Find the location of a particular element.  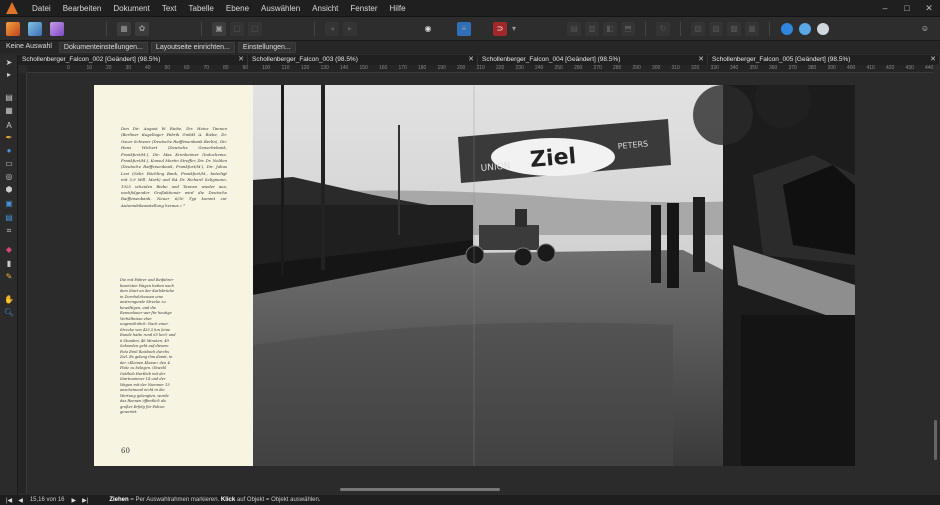

menu-auswaehlen: Auswählen is located at coordinates (280, 8).